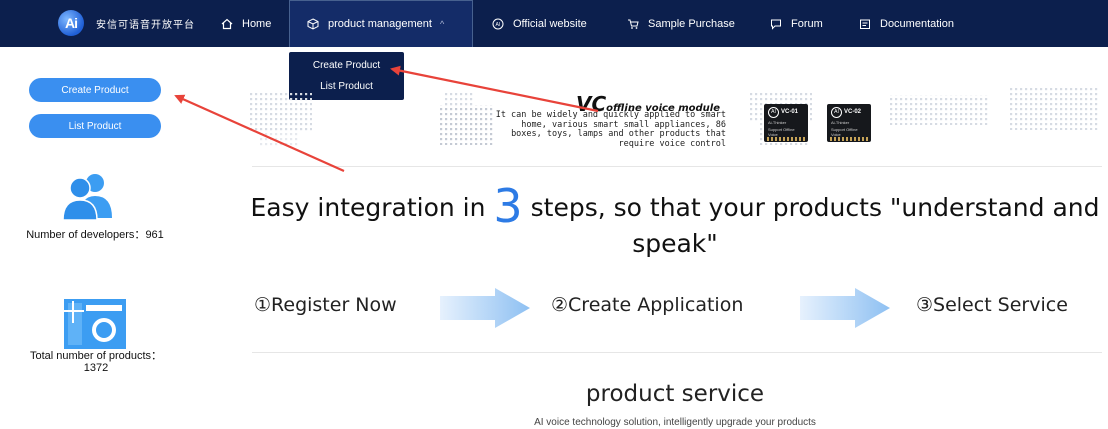 The width and height of the screenshot is (1108, 429). Describe the element at coordinates (313, 24) in the screenshot. I see `cube-icon` at that location.